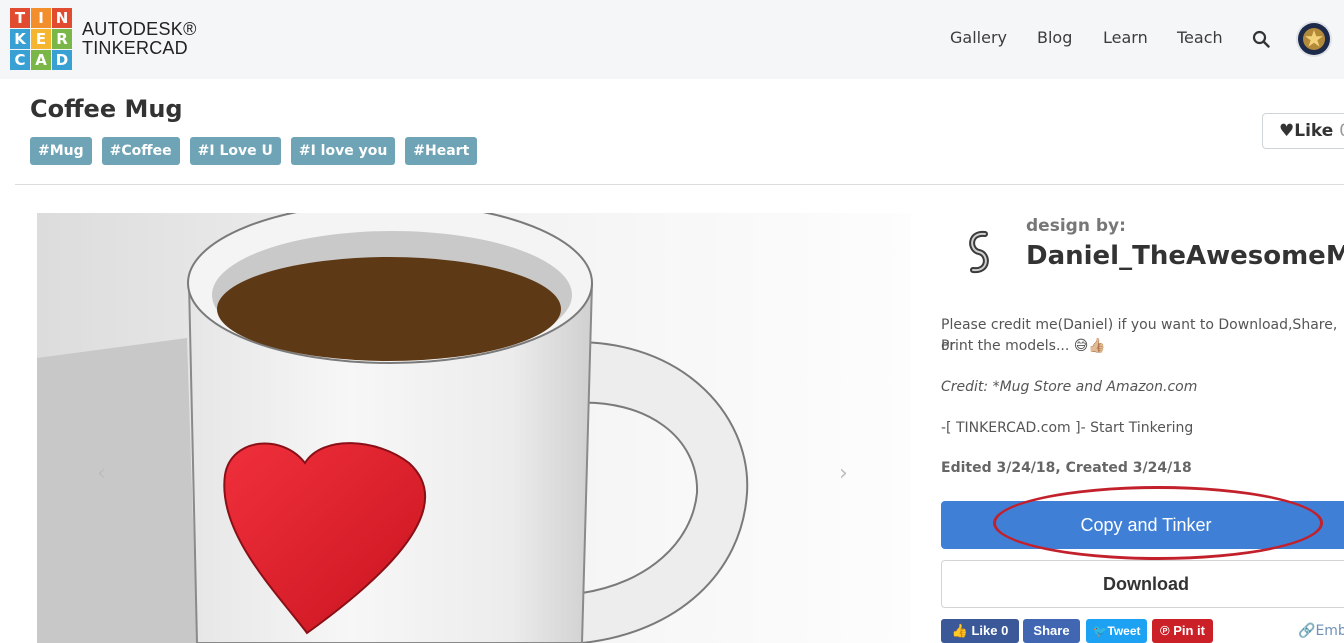  I want to click on facebook-share-button: Share, so click(1051, 631).